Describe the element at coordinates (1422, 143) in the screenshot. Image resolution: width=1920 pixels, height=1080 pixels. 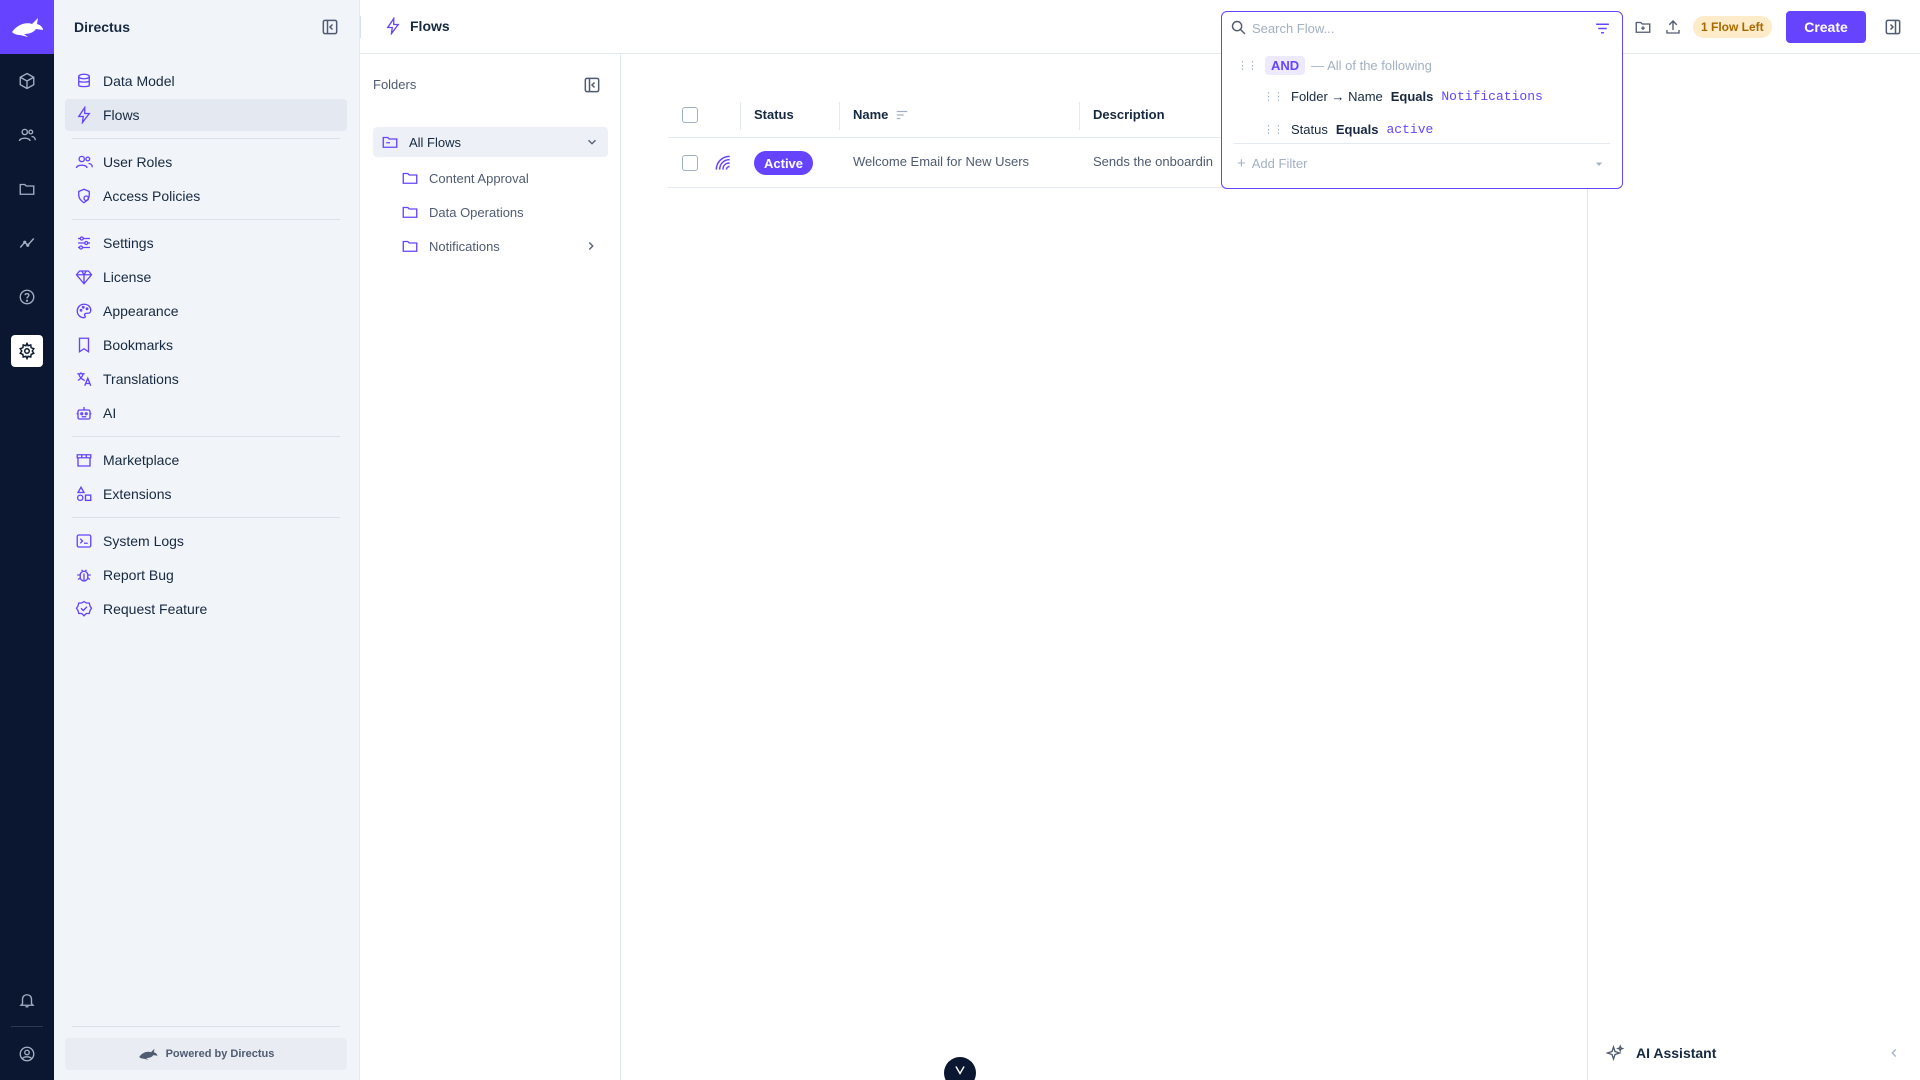
I see `add-filter-divider` at that location.